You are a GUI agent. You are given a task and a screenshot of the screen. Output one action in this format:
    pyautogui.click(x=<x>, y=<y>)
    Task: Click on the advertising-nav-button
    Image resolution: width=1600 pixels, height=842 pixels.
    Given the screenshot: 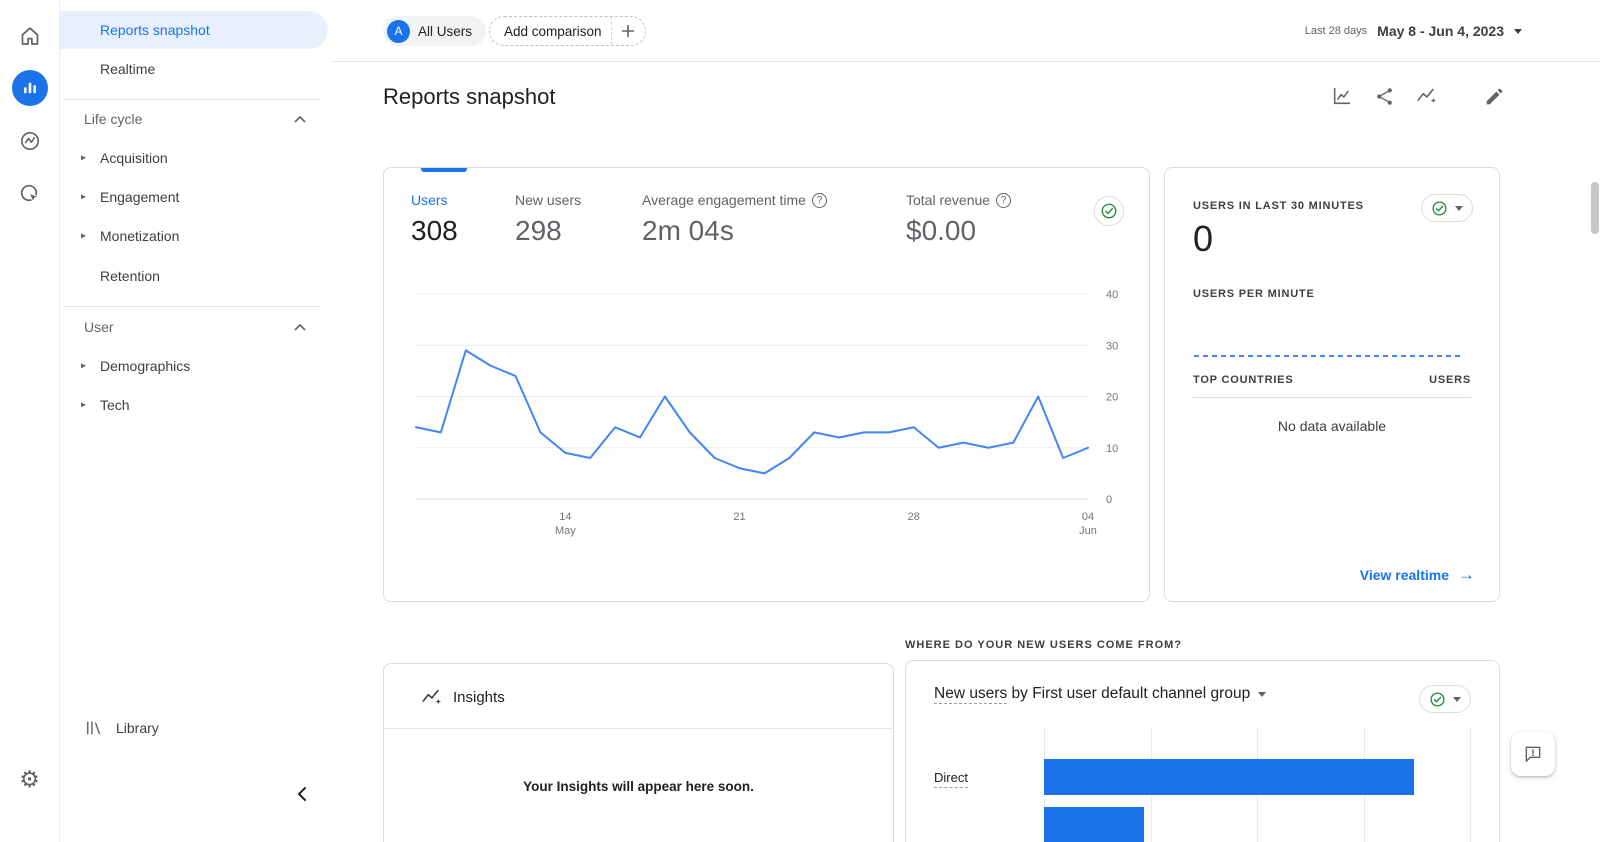 What is the action you would take?
    pyautogui.click(x=30, y=194)
    